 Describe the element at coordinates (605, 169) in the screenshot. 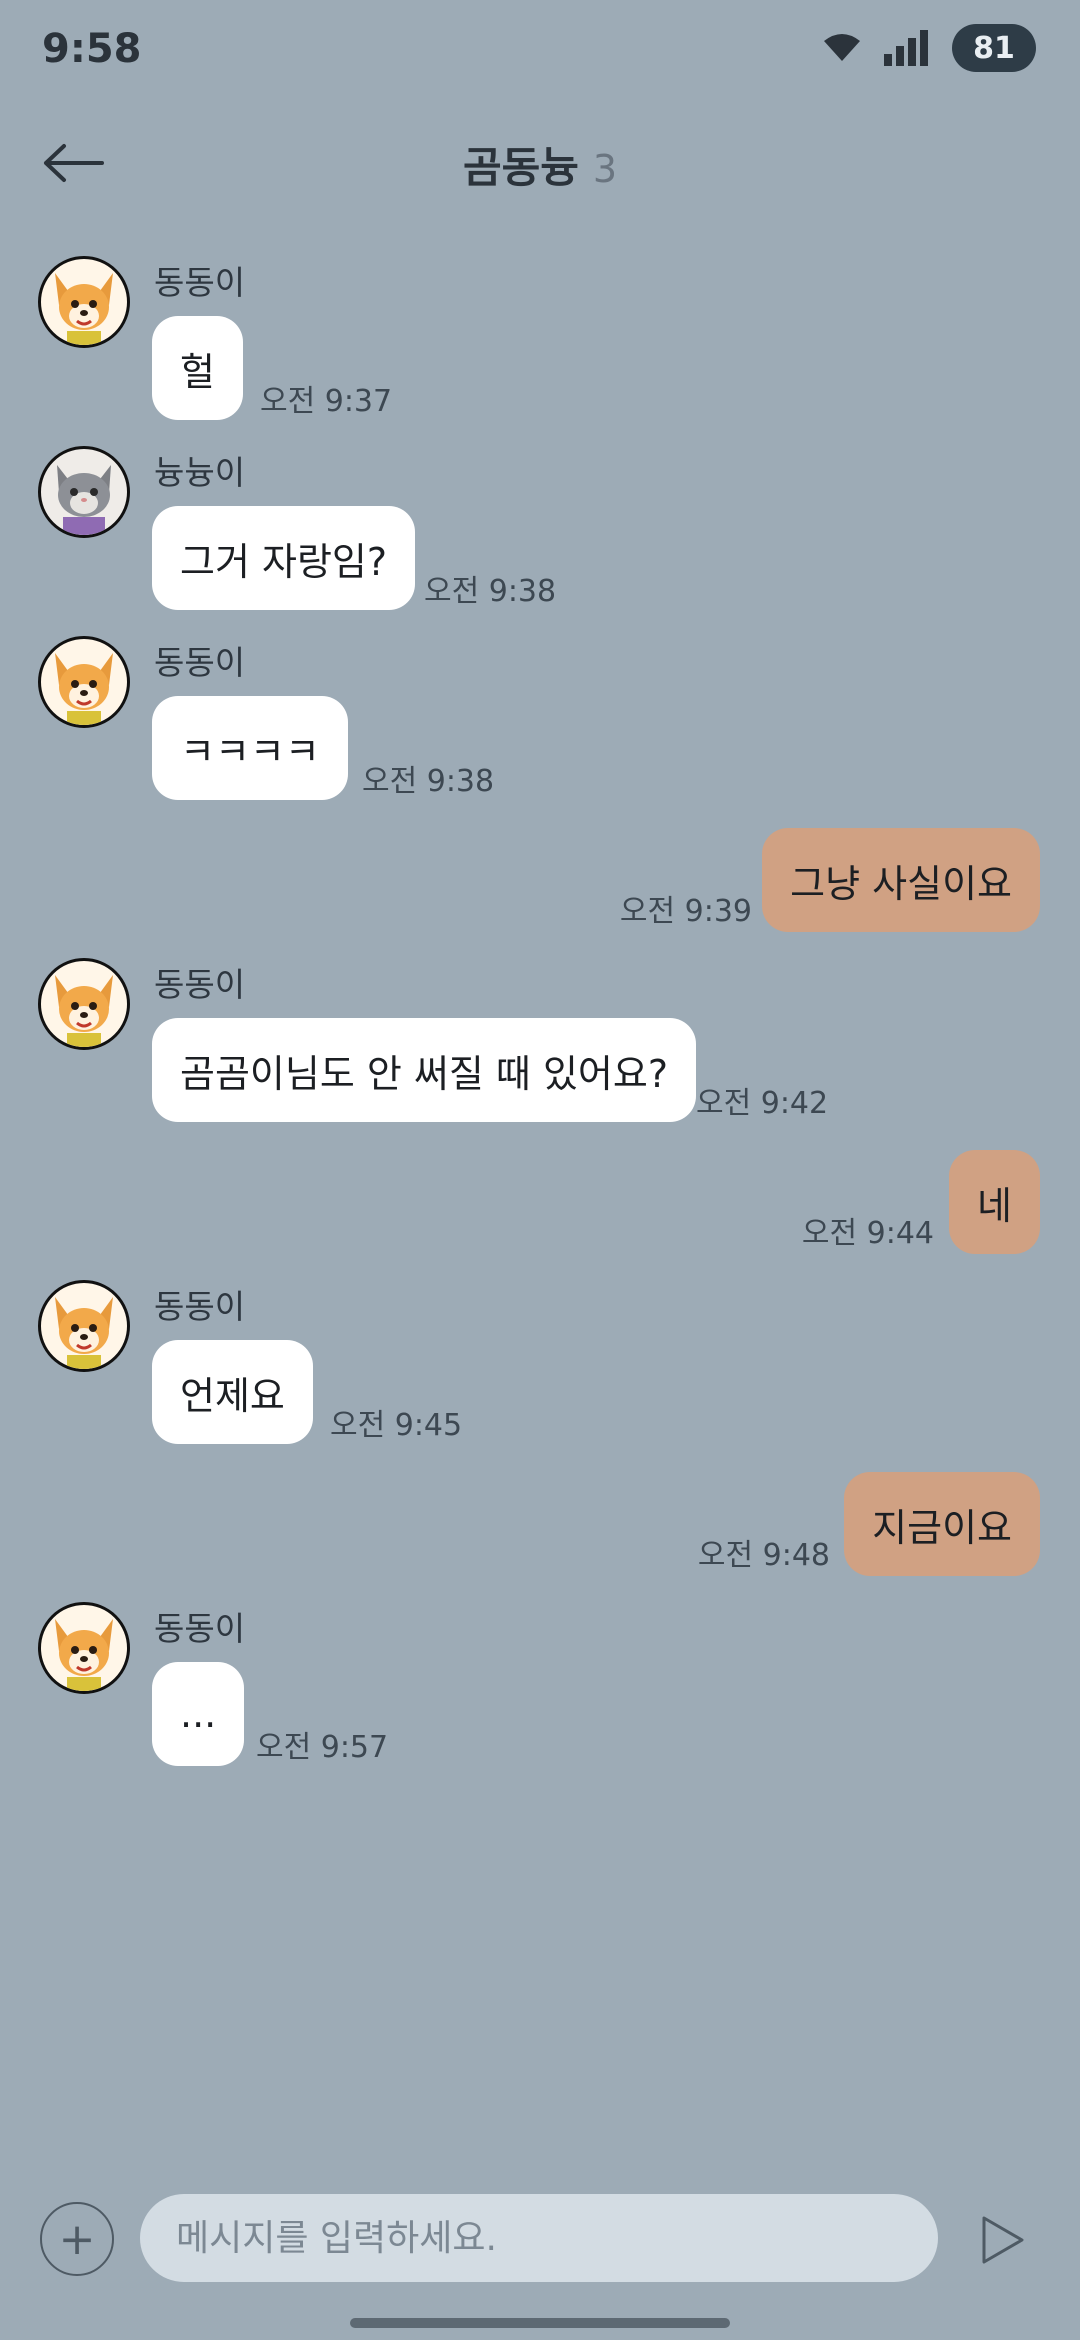

I see `member-count: 3` at that location.